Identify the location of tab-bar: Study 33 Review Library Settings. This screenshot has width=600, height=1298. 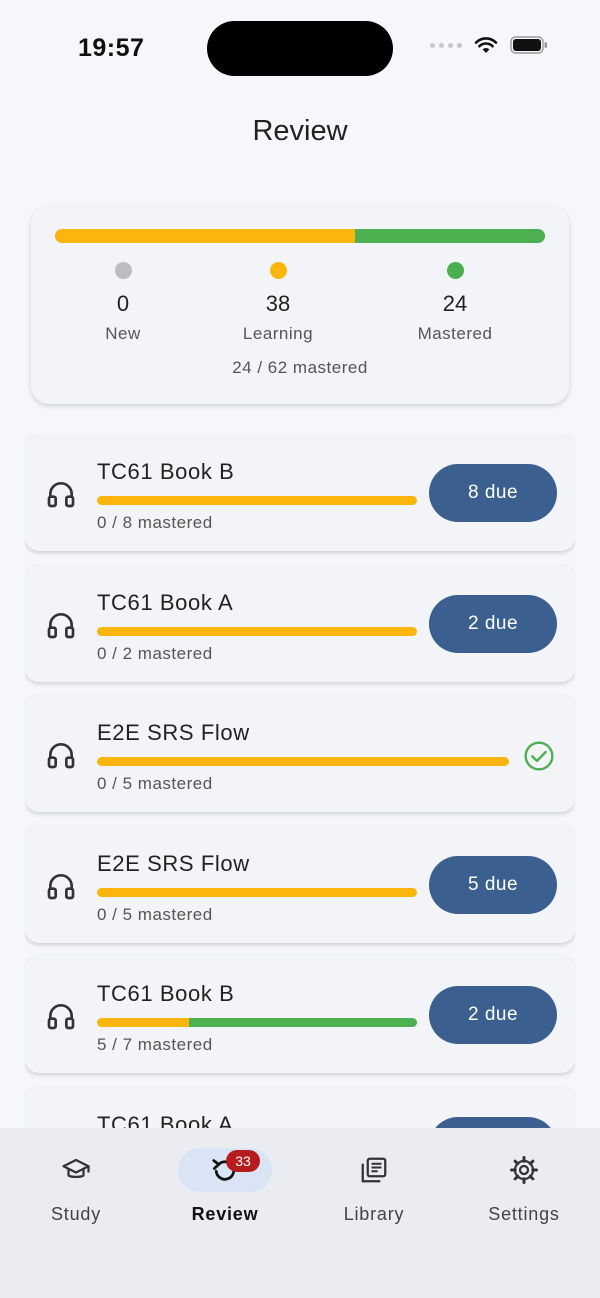
(300, 1213).